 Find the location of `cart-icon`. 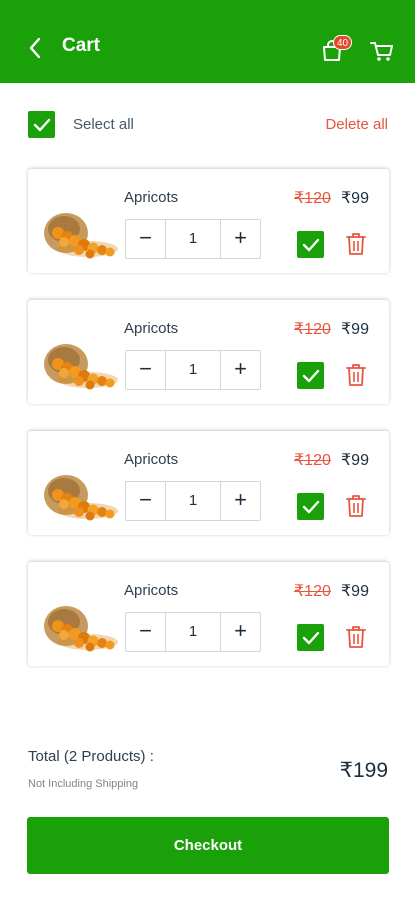

cart-icon is located at coordinates (381, 51).